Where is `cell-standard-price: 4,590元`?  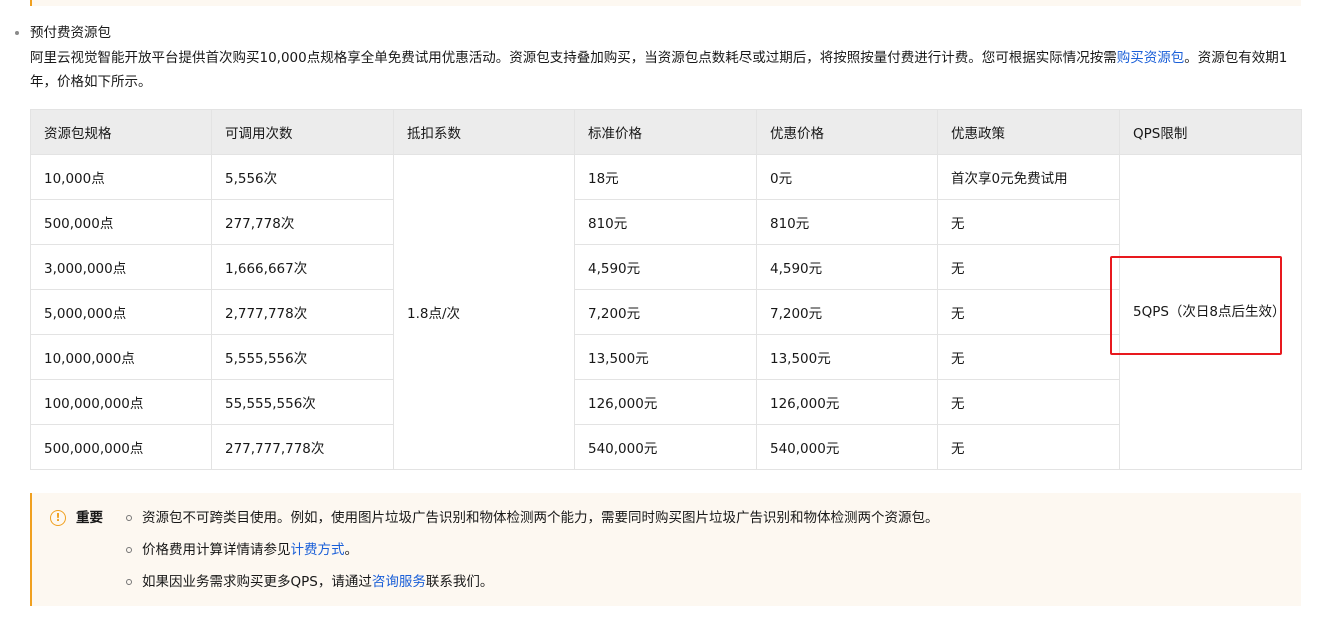 cell-standard-price: 4,590元 is located at coordinates (665, 267).